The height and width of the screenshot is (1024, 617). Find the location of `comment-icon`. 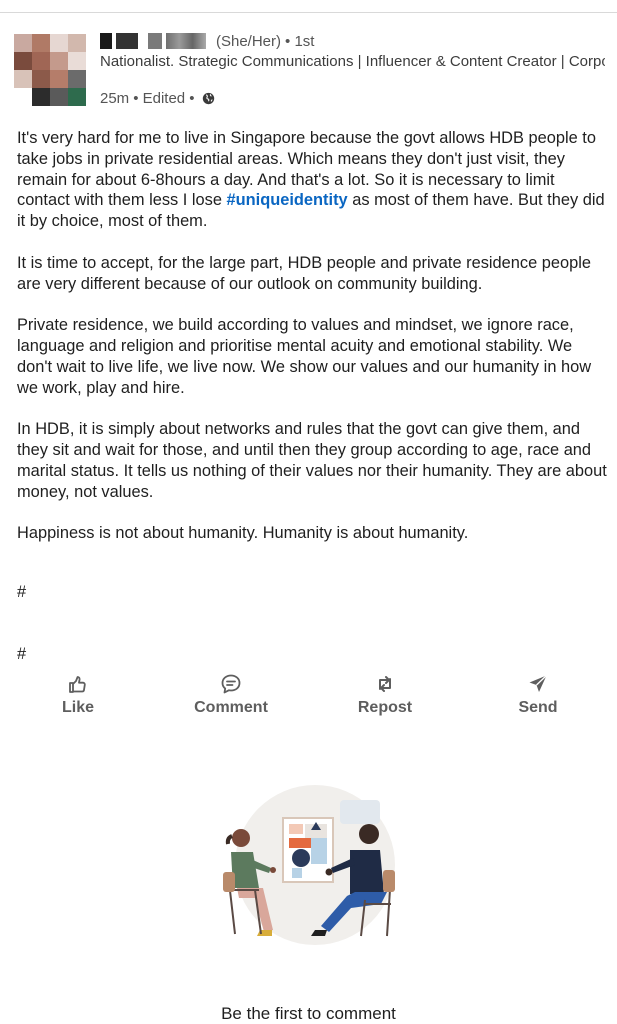

comment-icon is located at coordinates (231, 684).